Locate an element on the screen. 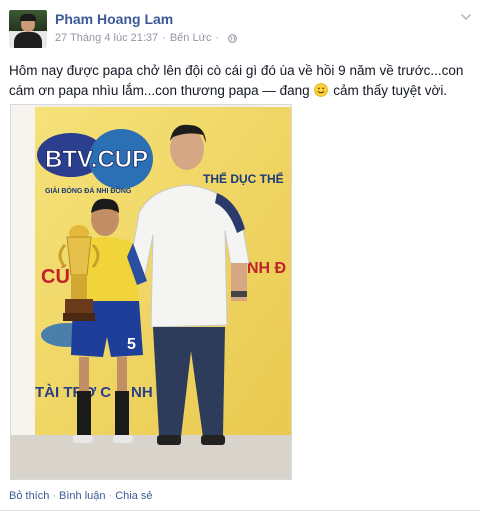  author-name: Pham Hoang Lam is located at coordinates (114, 19).